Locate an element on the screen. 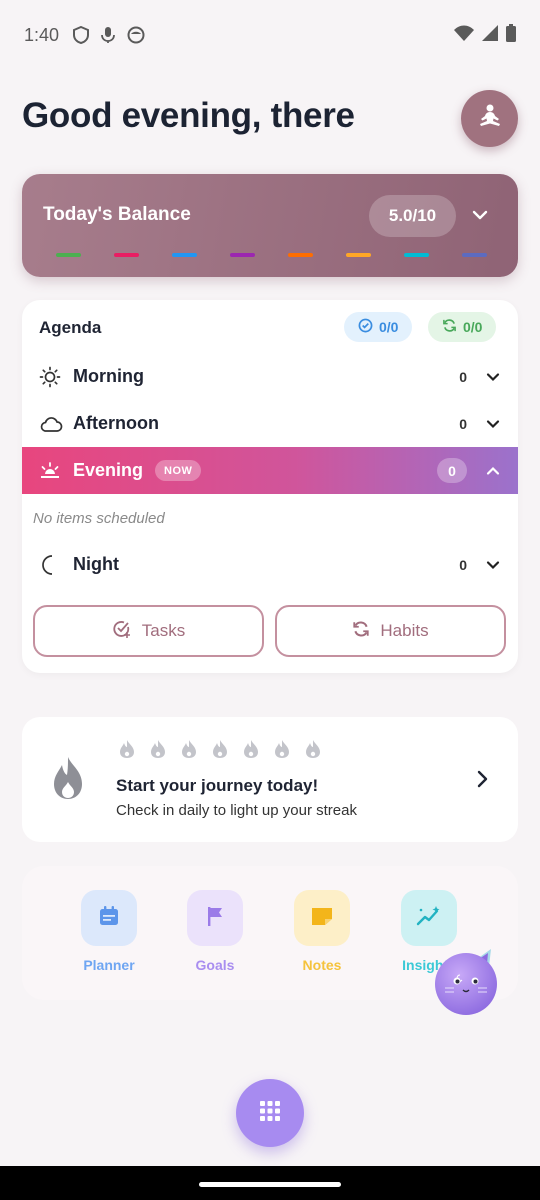  status-bar: 1:40 is located at coordinates (270, 35).